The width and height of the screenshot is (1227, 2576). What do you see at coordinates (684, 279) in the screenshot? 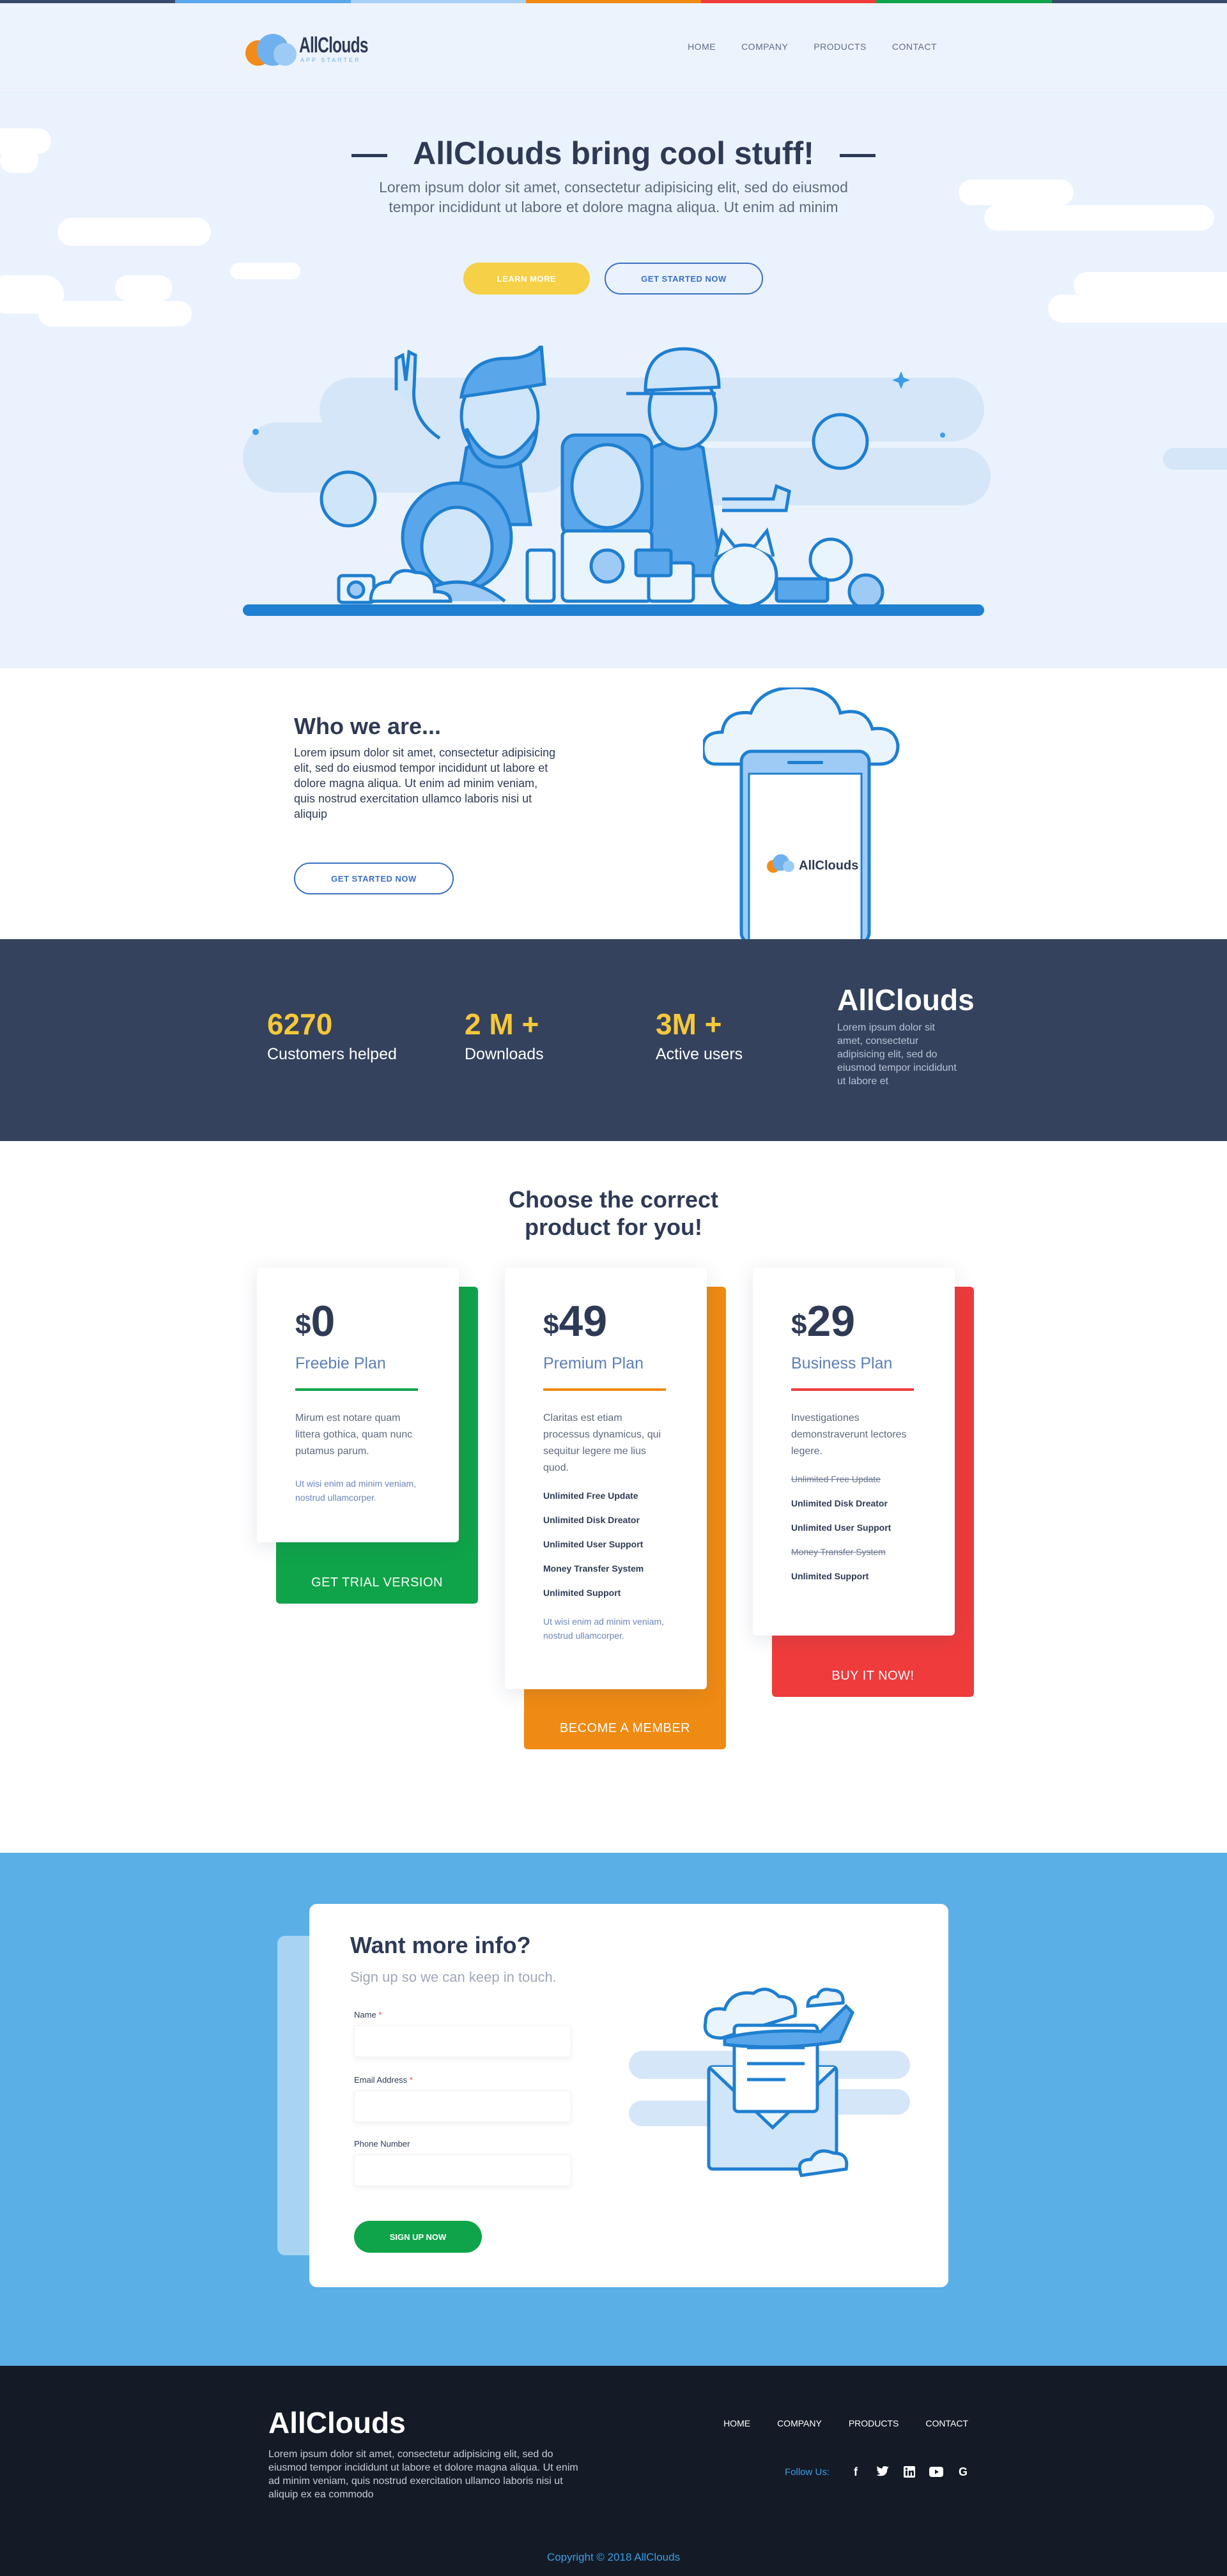
I see `get-started-button: GET STARTED NOW` at bounding box center [684, 279].